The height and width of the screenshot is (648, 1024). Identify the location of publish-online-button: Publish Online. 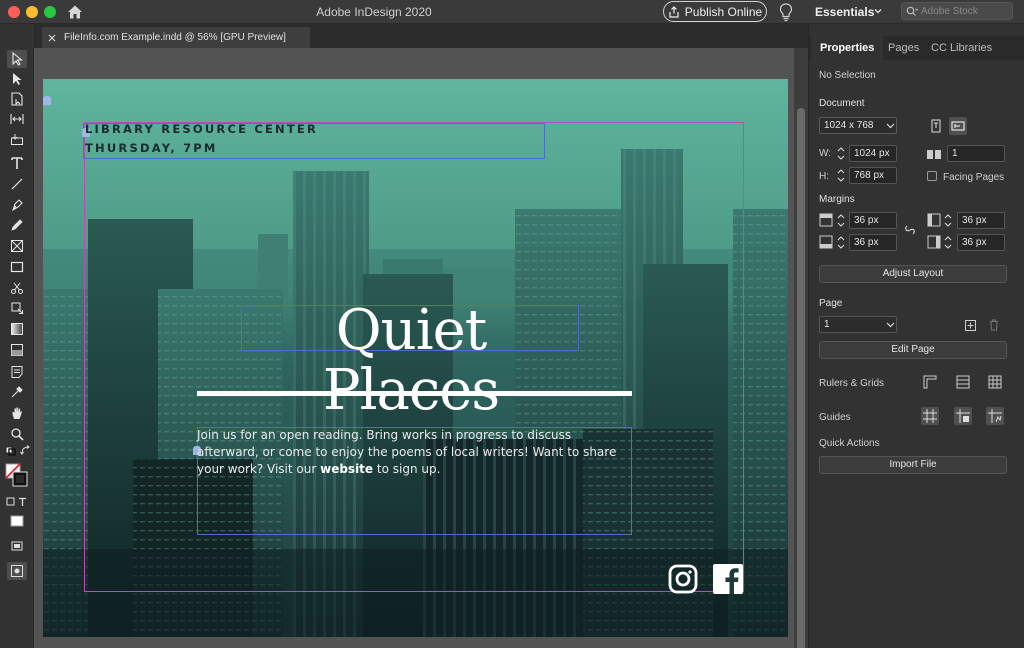
(715, 11).